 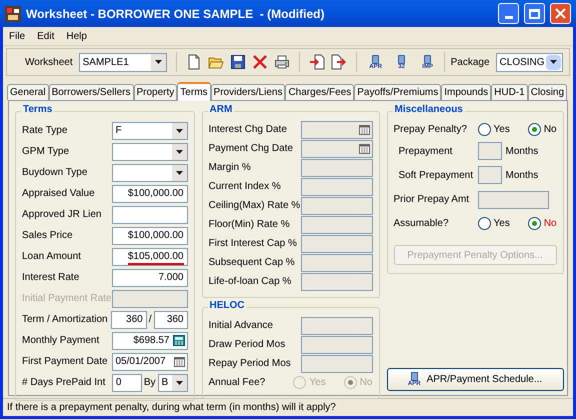 I want to click on field-label: First Payment Date, so click(x=65, y=362).